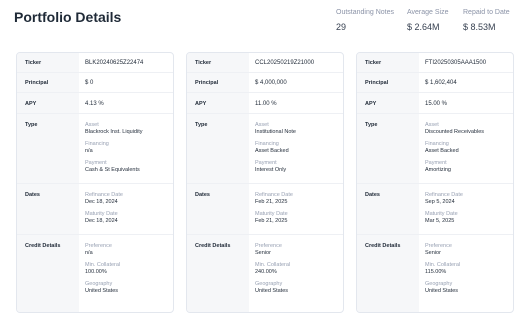 The image size is (520, 319). I want to click on apy-row: APY 4.13 %, so click(95, 103).